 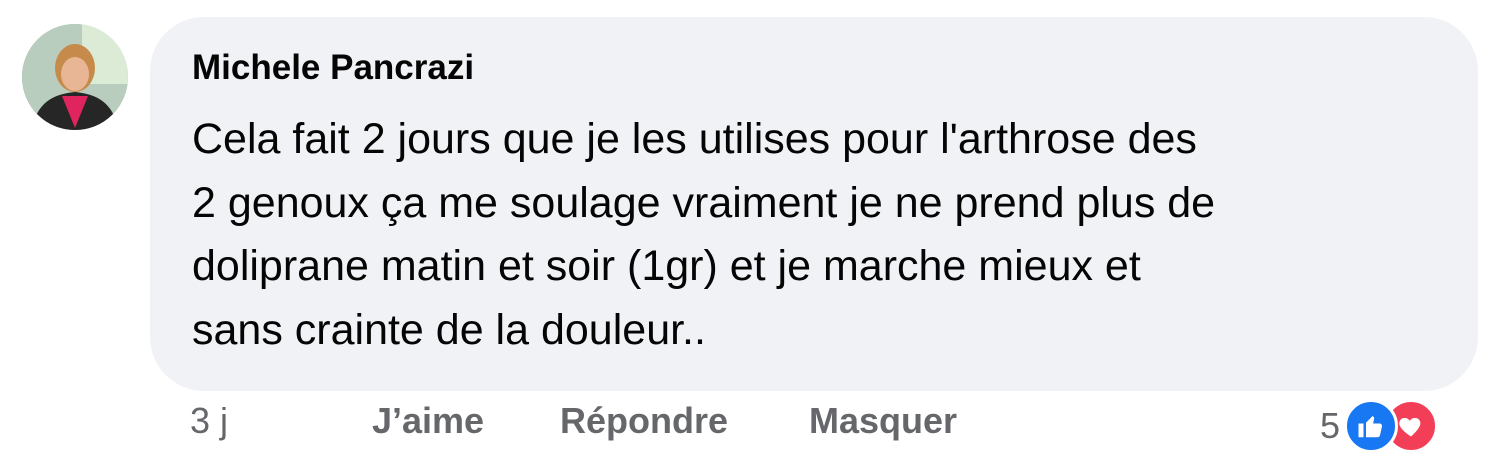 What do you see at coordinates (883, 421) in the screenshot?
I see `hide-button: Masquer` at bounding box center [883, 421].